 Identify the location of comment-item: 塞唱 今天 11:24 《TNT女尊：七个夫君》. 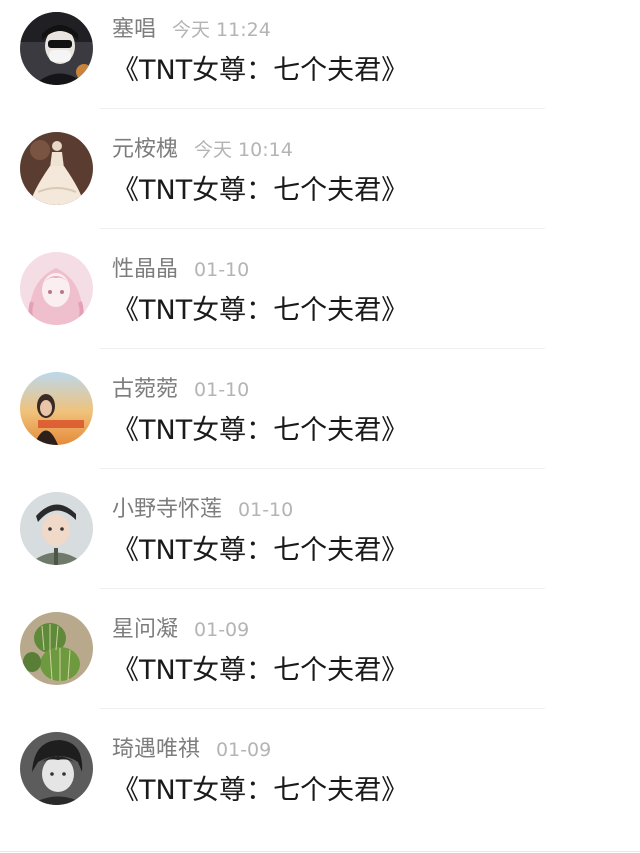
(320, 60).